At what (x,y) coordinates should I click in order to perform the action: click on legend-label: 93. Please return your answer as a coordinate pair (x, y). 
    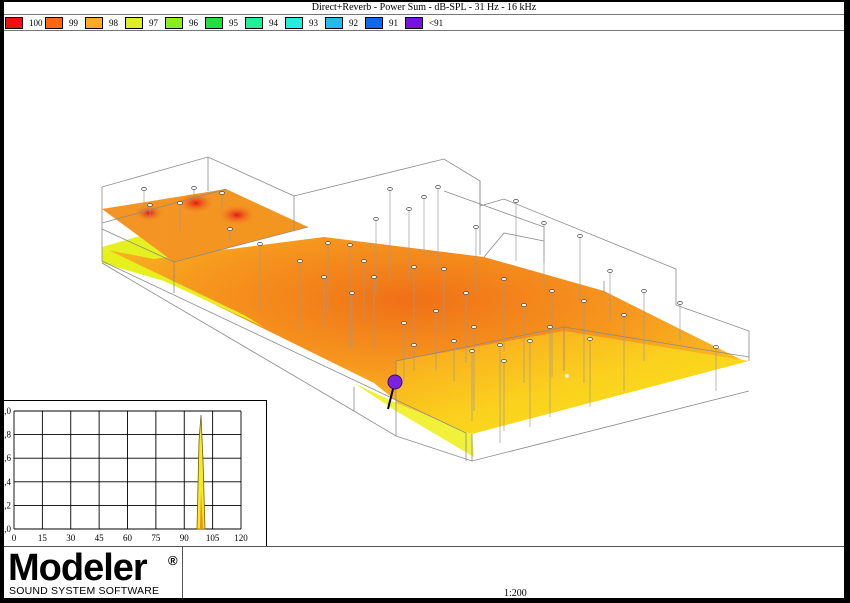
    Looking at the image, I should click on (313, 22).